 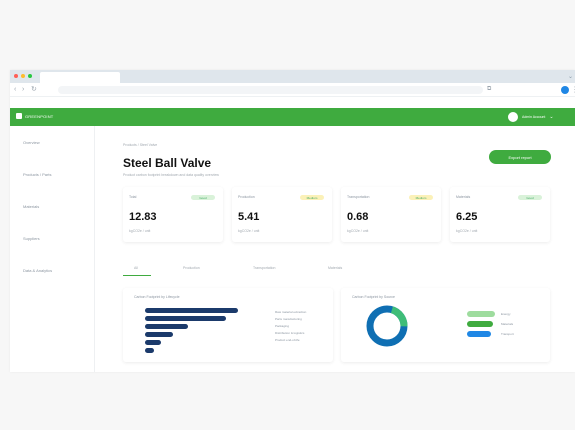 What do you see at coordinates (335, 268) in the screenshot?
I see `tab-materials: Materials` at bounding box center [335, 268].